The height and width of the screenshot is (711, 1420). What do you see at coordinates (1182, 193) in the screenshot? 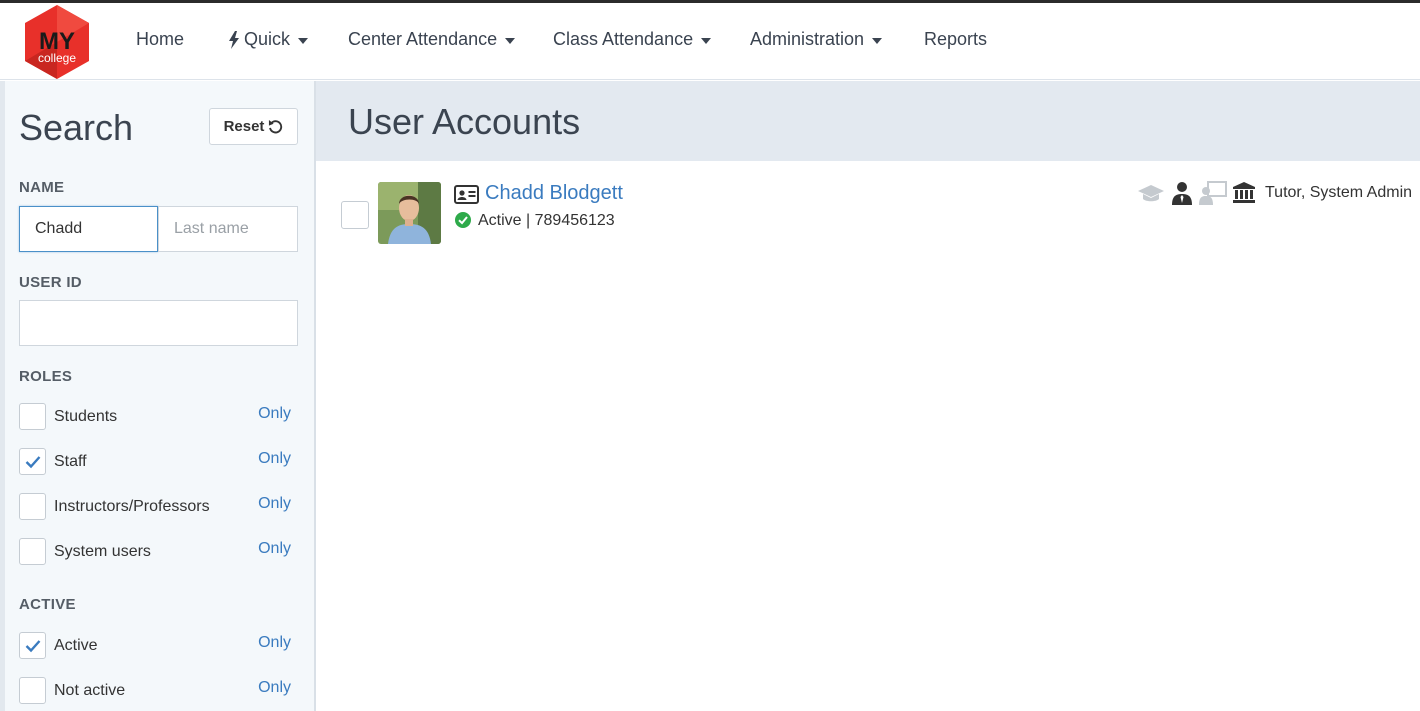
I see `staff-user-icon` at bounding box center [1182, 193].